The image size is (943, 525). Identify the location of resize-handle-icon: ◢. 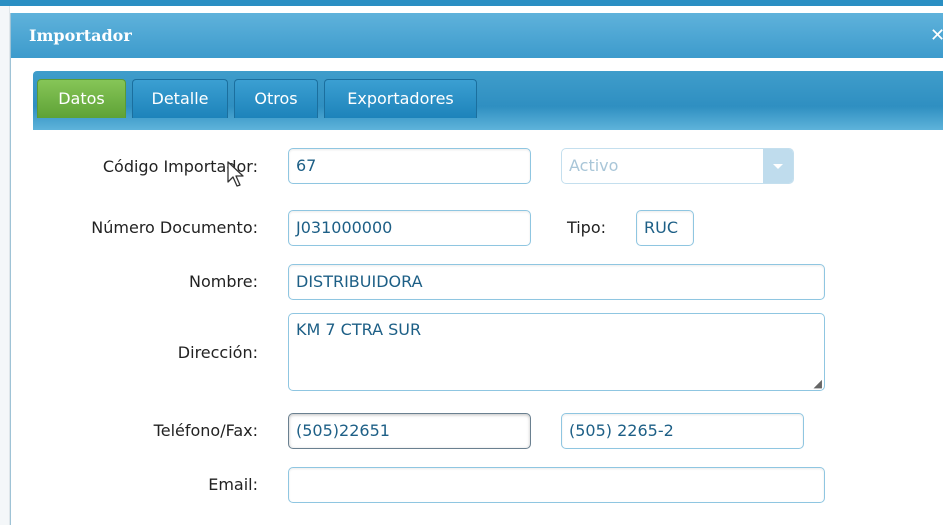
(818, 383).